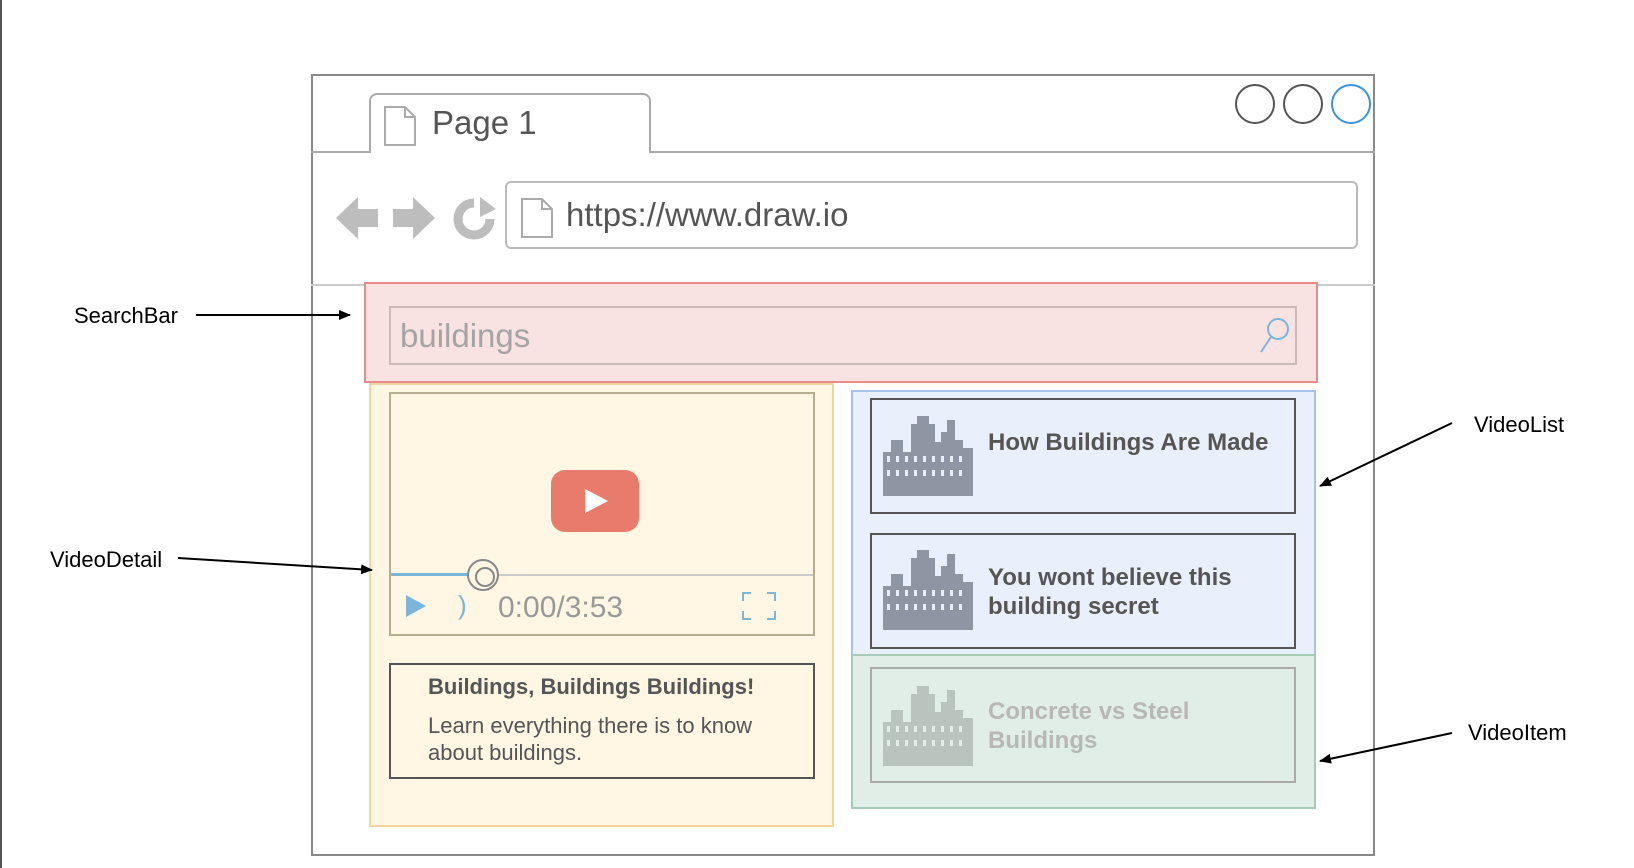 This screenshot has width=1634, height=868. What do you see at coordinates (1519, 424) in the screenshot?
I see `annotation-videolist: VideoList` at bounding box center [1519, 424].